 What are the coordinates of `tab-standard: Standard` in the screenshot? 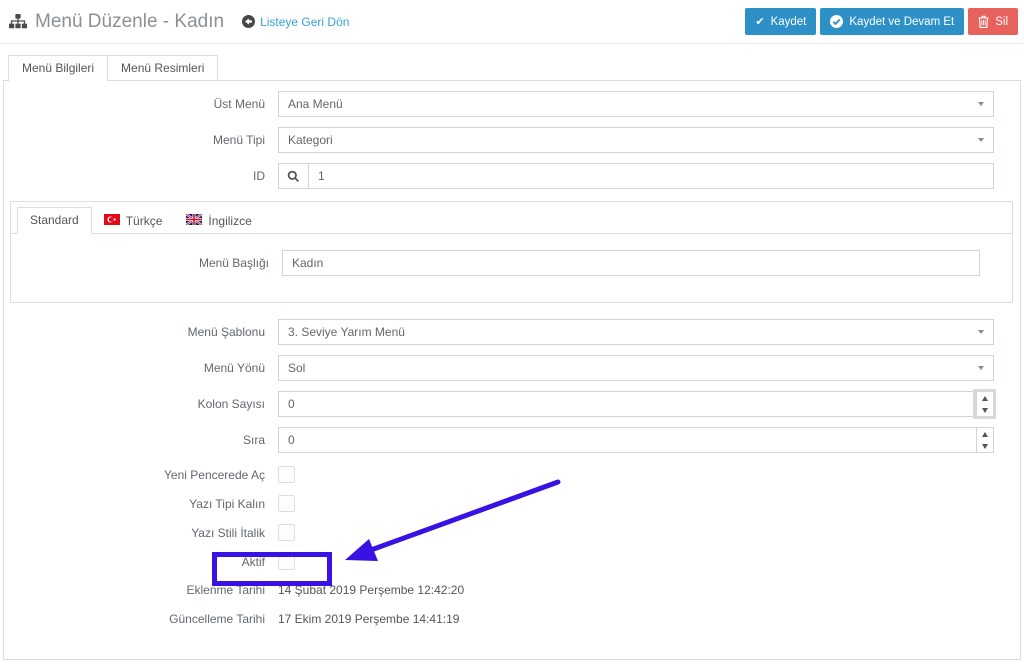 It's located at (54, 220).